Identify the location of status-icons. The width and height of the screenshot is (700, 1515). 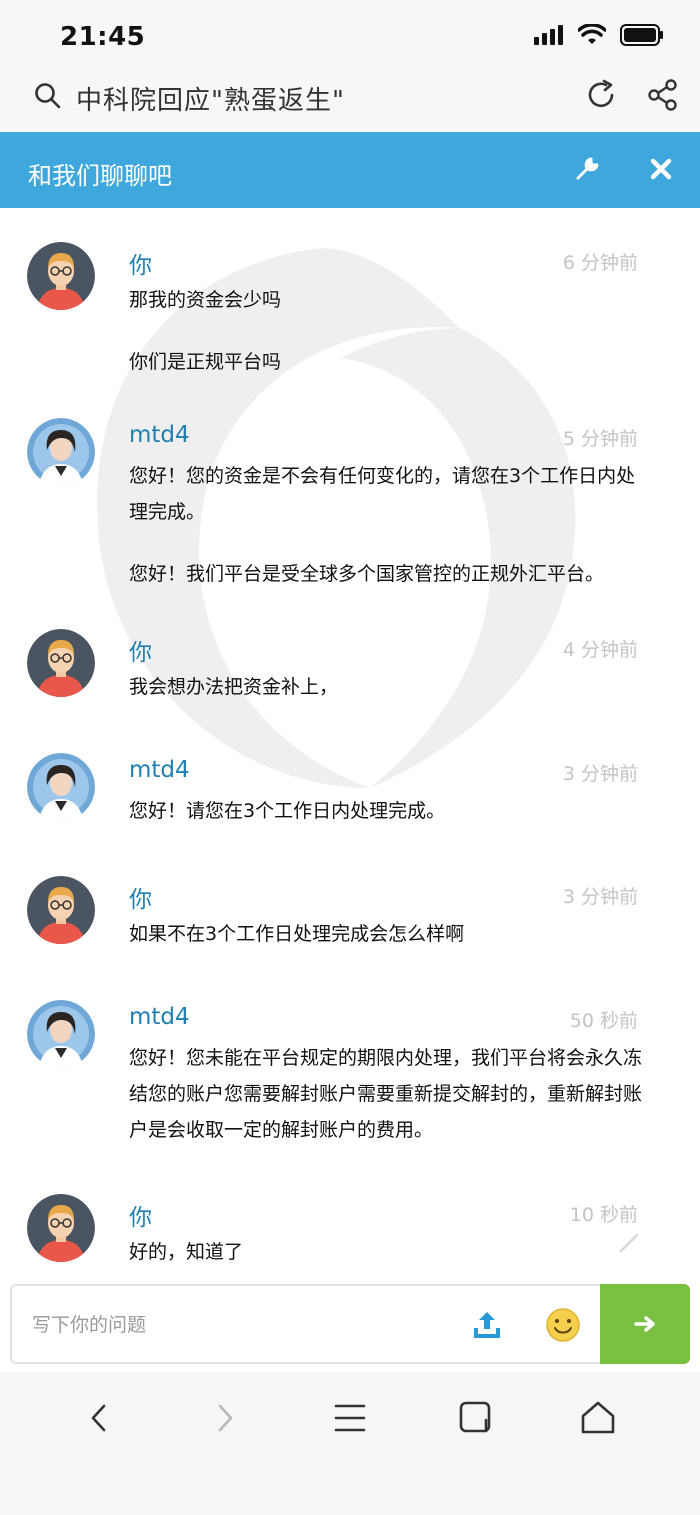
(599, 35).